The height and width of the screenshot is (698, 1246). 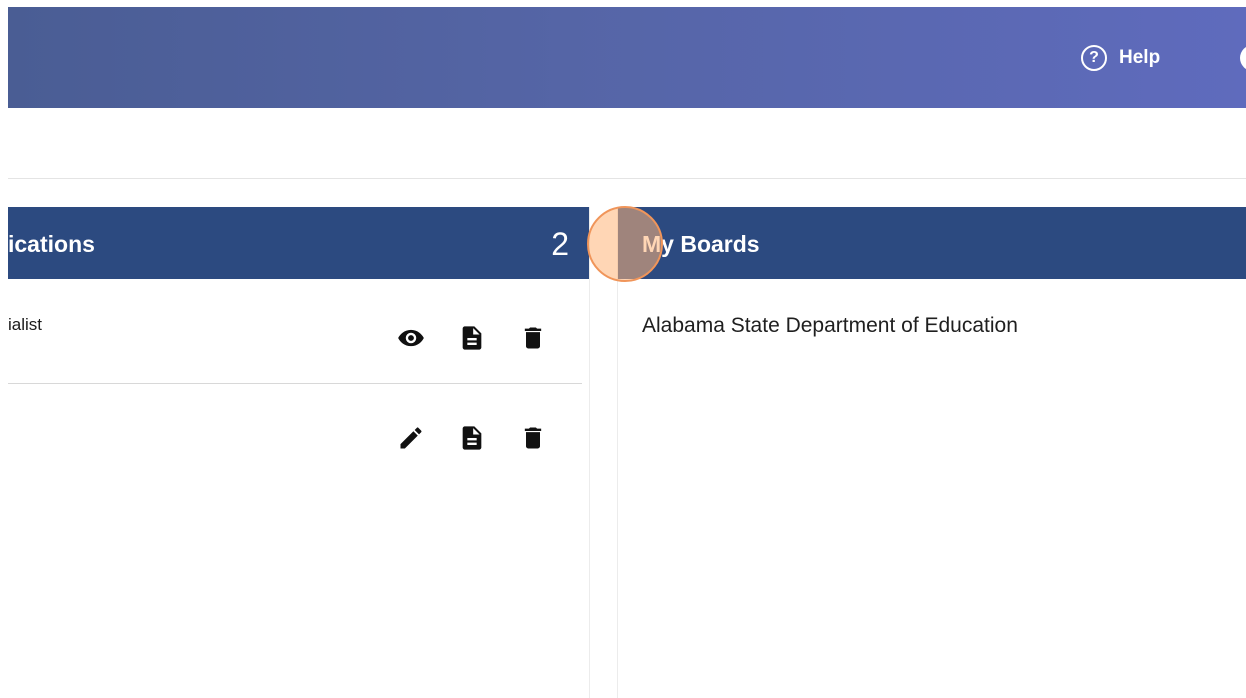 I want to click on pencil-icon, so click(x=411, y=438).